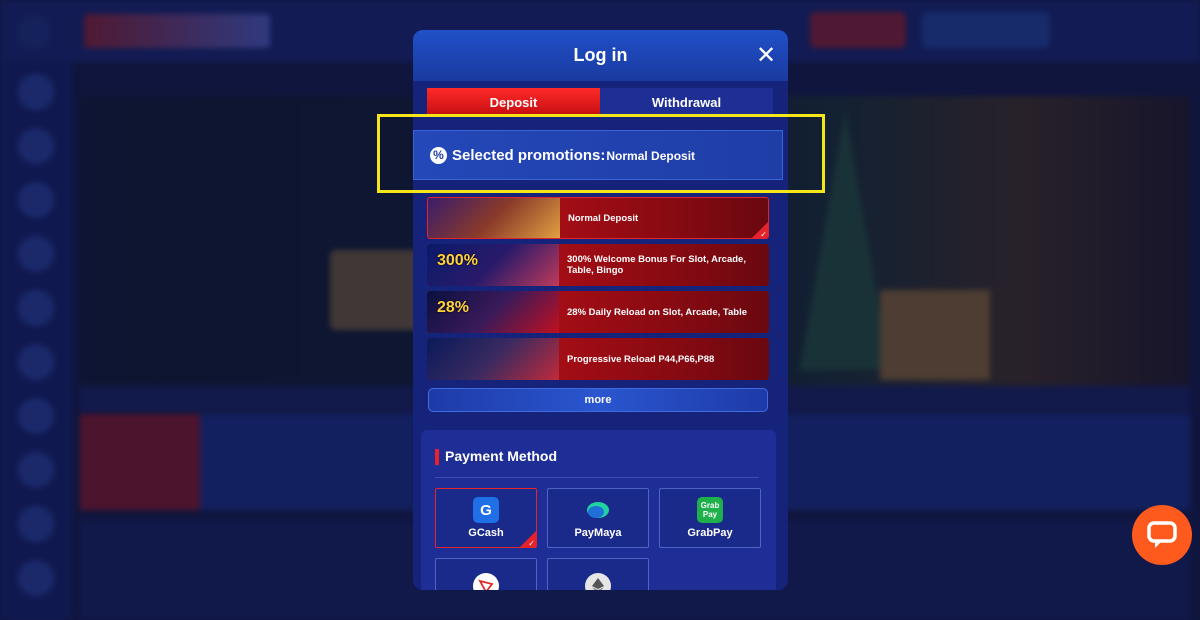 The height and width of the screenshot is (620, 1200). What do you see at coordinates (710, 510) in the screenshot?
I see `grabpay-icon: Grab Pay` at bounding box center [710, 510].